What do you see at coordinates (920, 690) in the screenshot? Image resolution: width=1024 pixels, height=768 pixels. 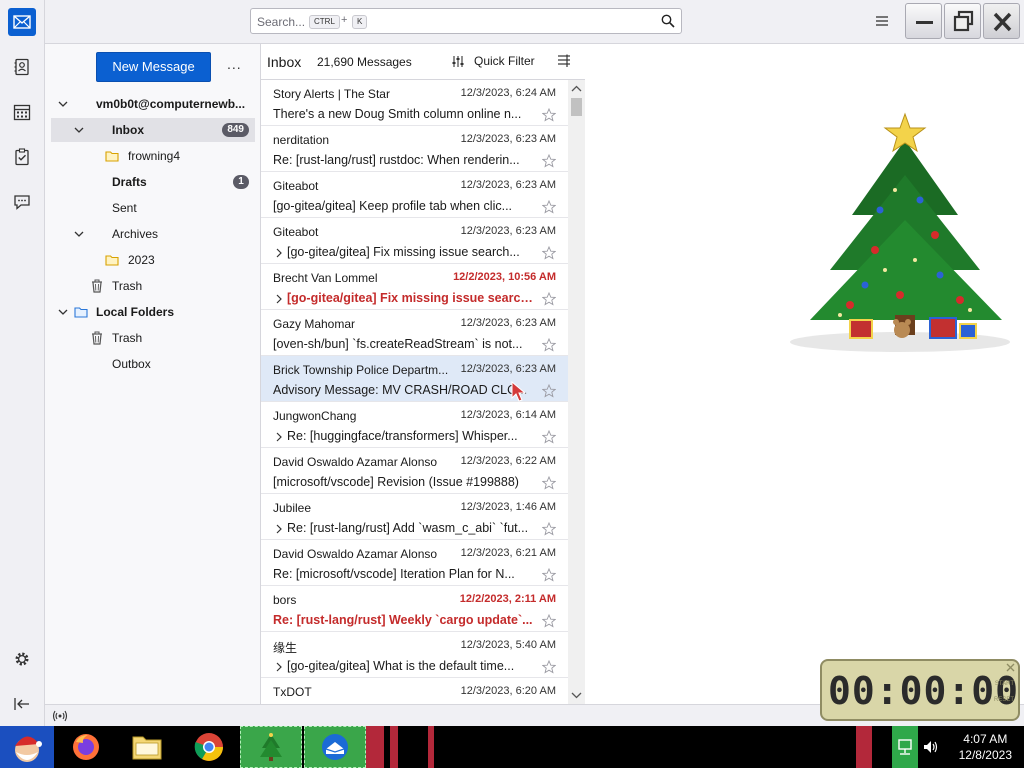 I see `countdown-timer-widget: 00:00:00 START RESET` at bounding box center [920, 690].